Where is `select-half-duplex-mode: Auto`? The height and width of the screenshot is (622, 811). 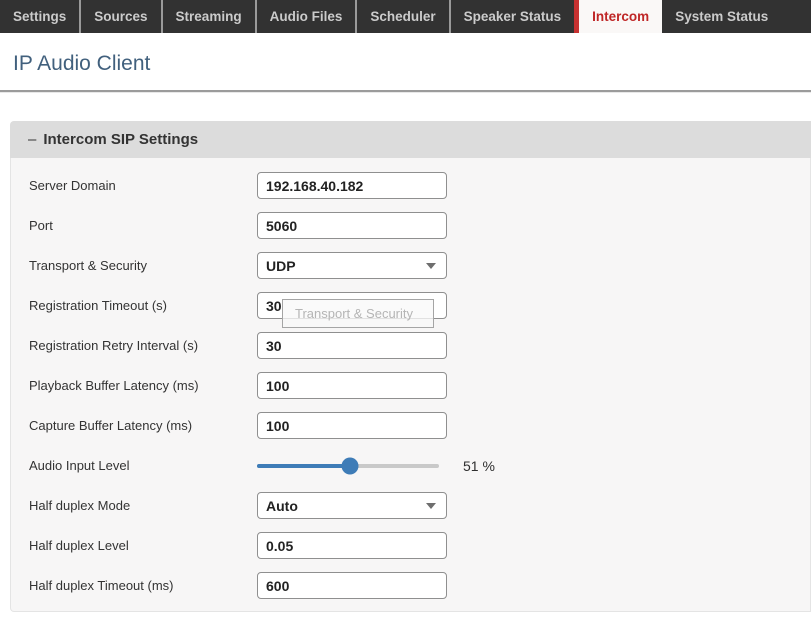
select-half-duplex-mode: Auto is located at coordinates (352, 505).